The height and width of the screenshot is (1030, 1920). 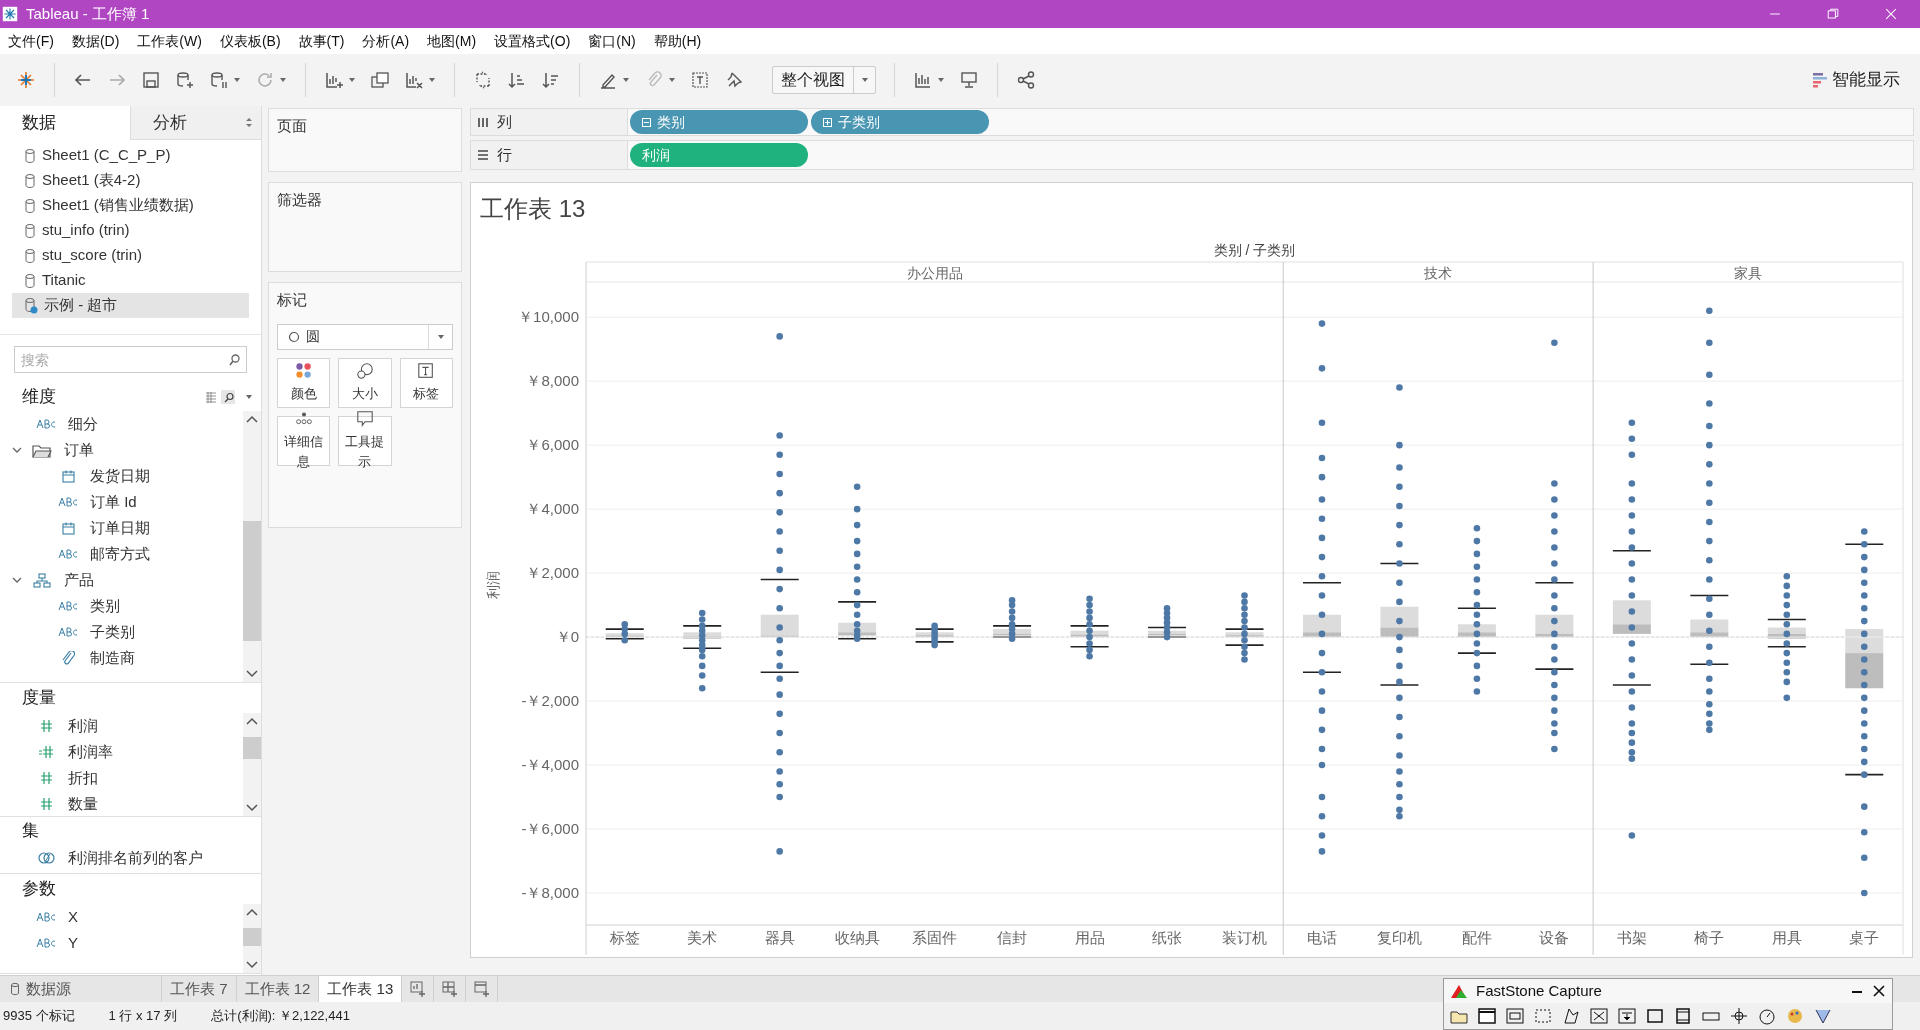 I want to click on field-item: X, so click(x=73, y=917).